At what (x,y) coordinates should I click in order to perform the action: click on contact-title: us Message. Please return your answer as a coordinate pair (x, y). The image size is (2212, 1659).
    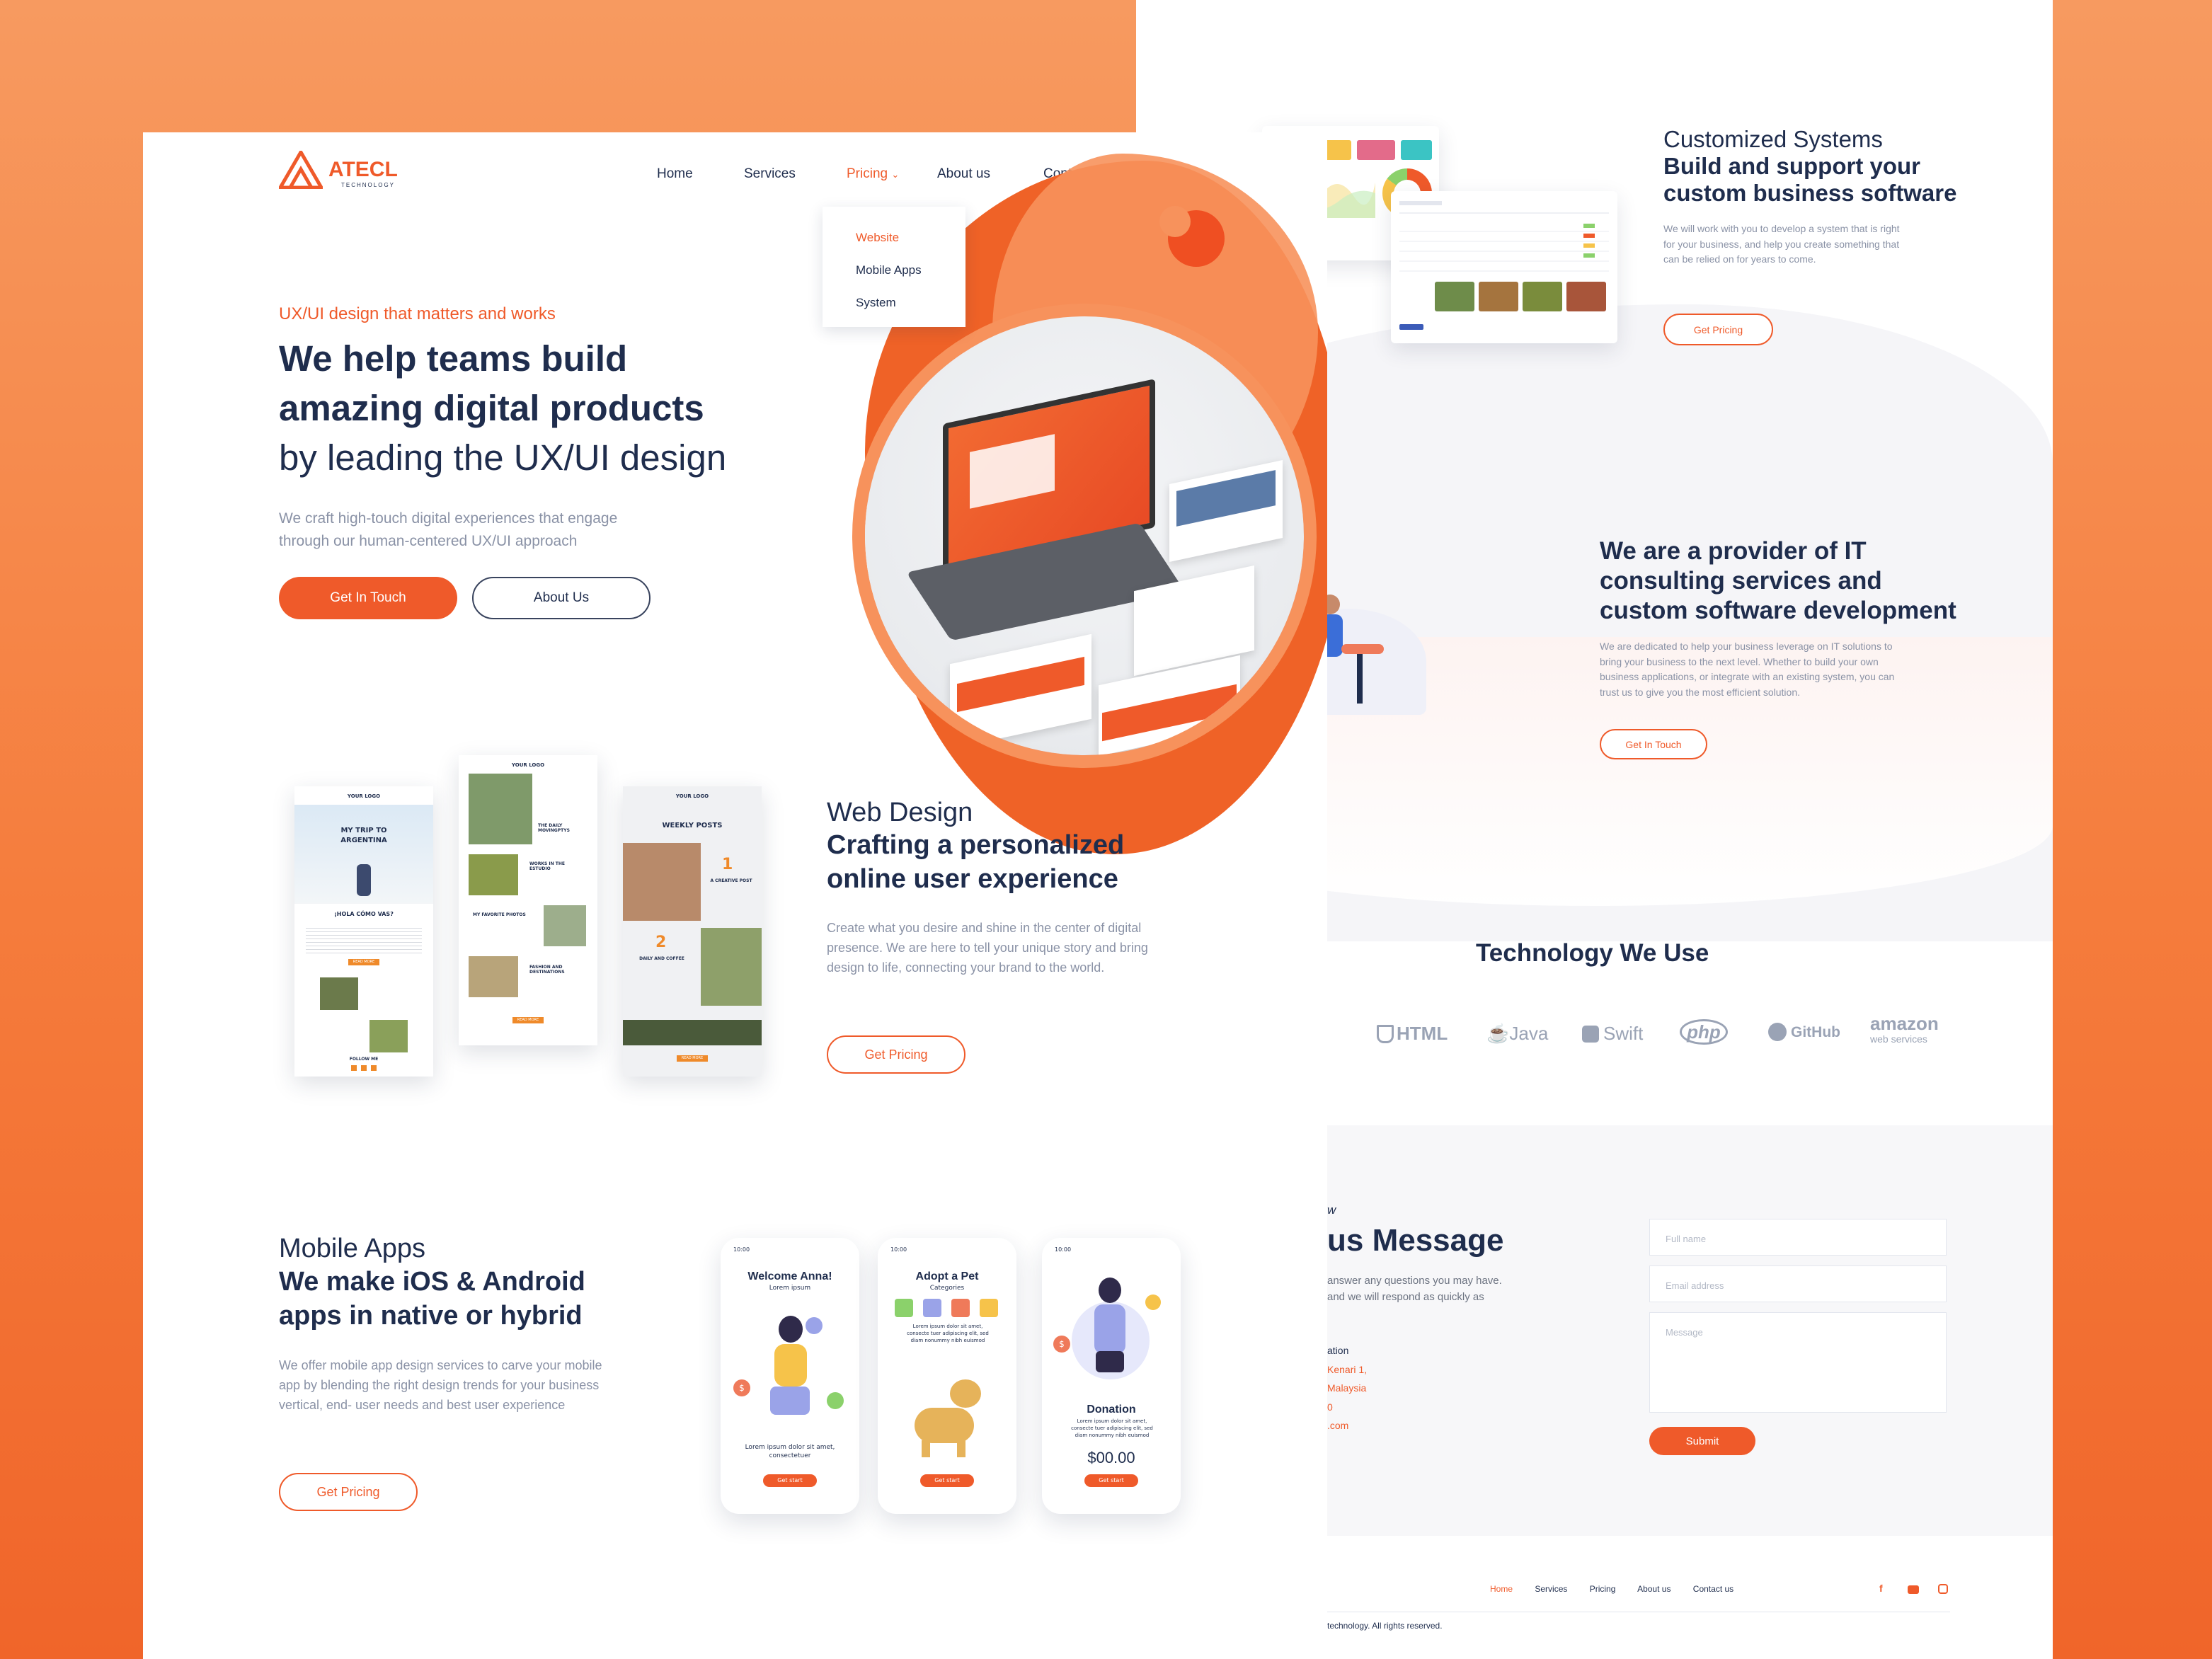
    Looking at the image, I should click on (1415, 1240).